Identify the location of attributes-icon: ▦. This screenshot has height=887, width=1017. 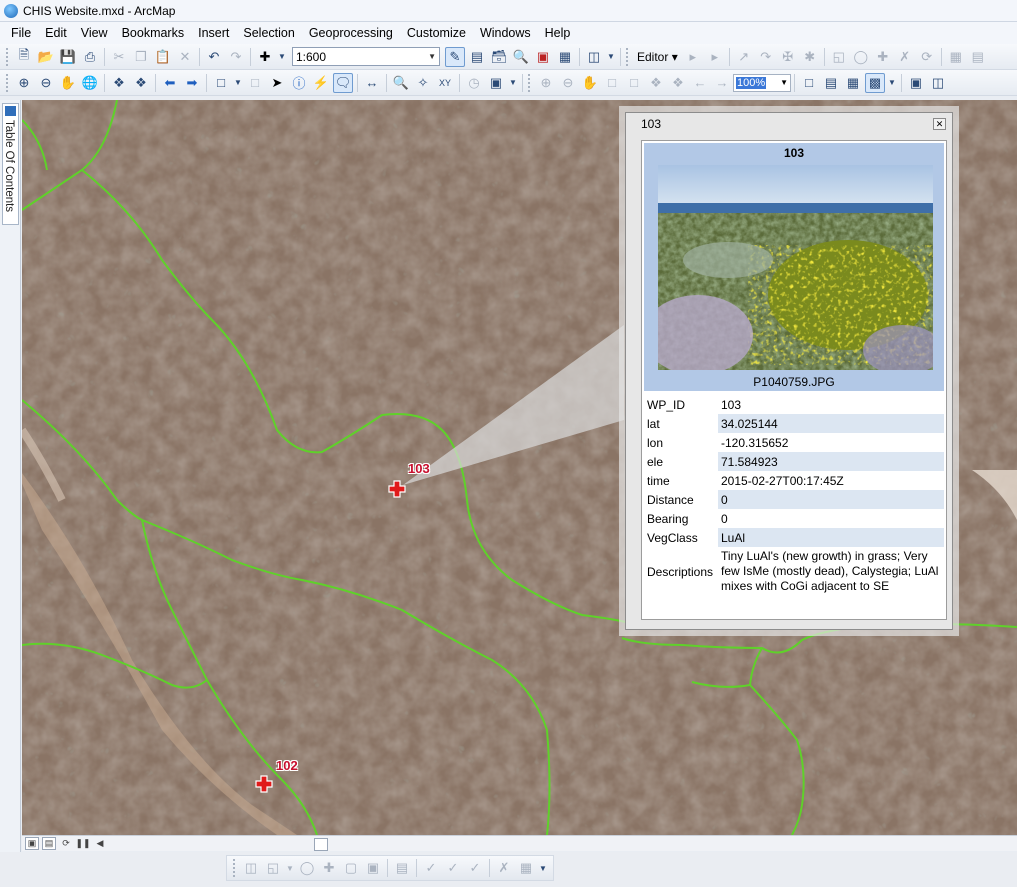
(956, 57).